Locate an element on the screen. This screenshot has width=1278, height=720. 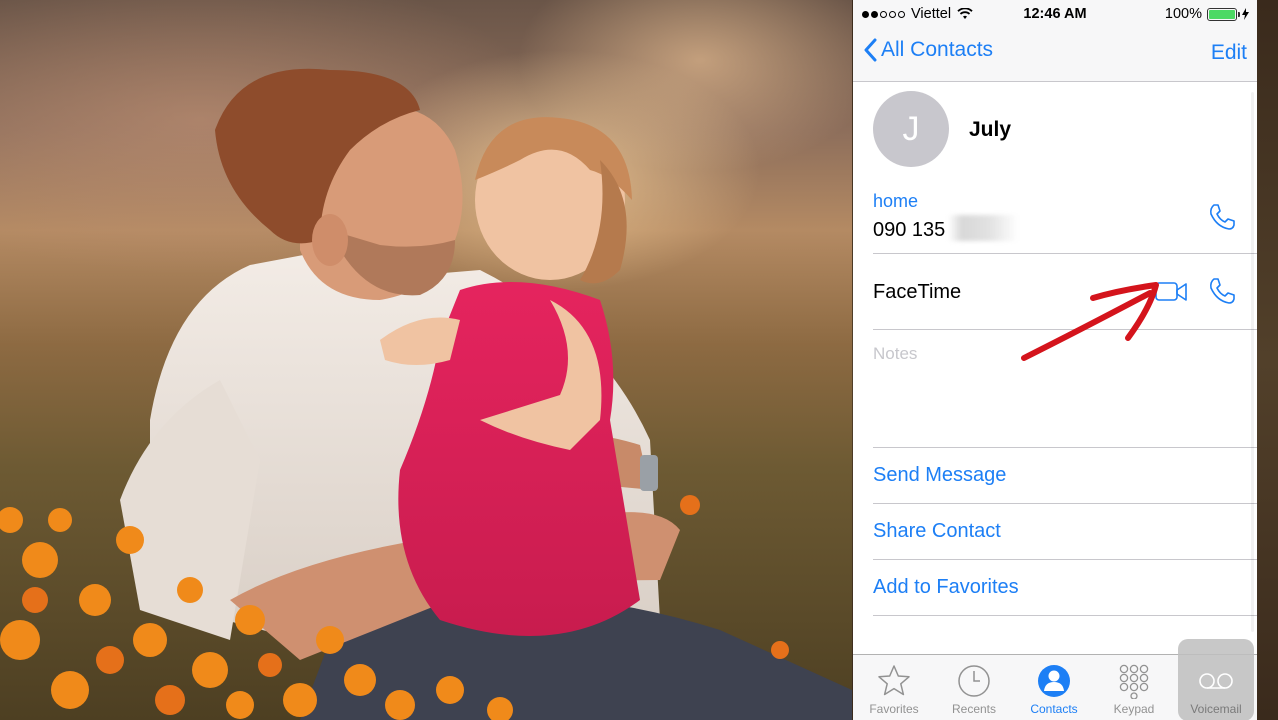
chevron-left-icon is located at coordinates (870, 50).